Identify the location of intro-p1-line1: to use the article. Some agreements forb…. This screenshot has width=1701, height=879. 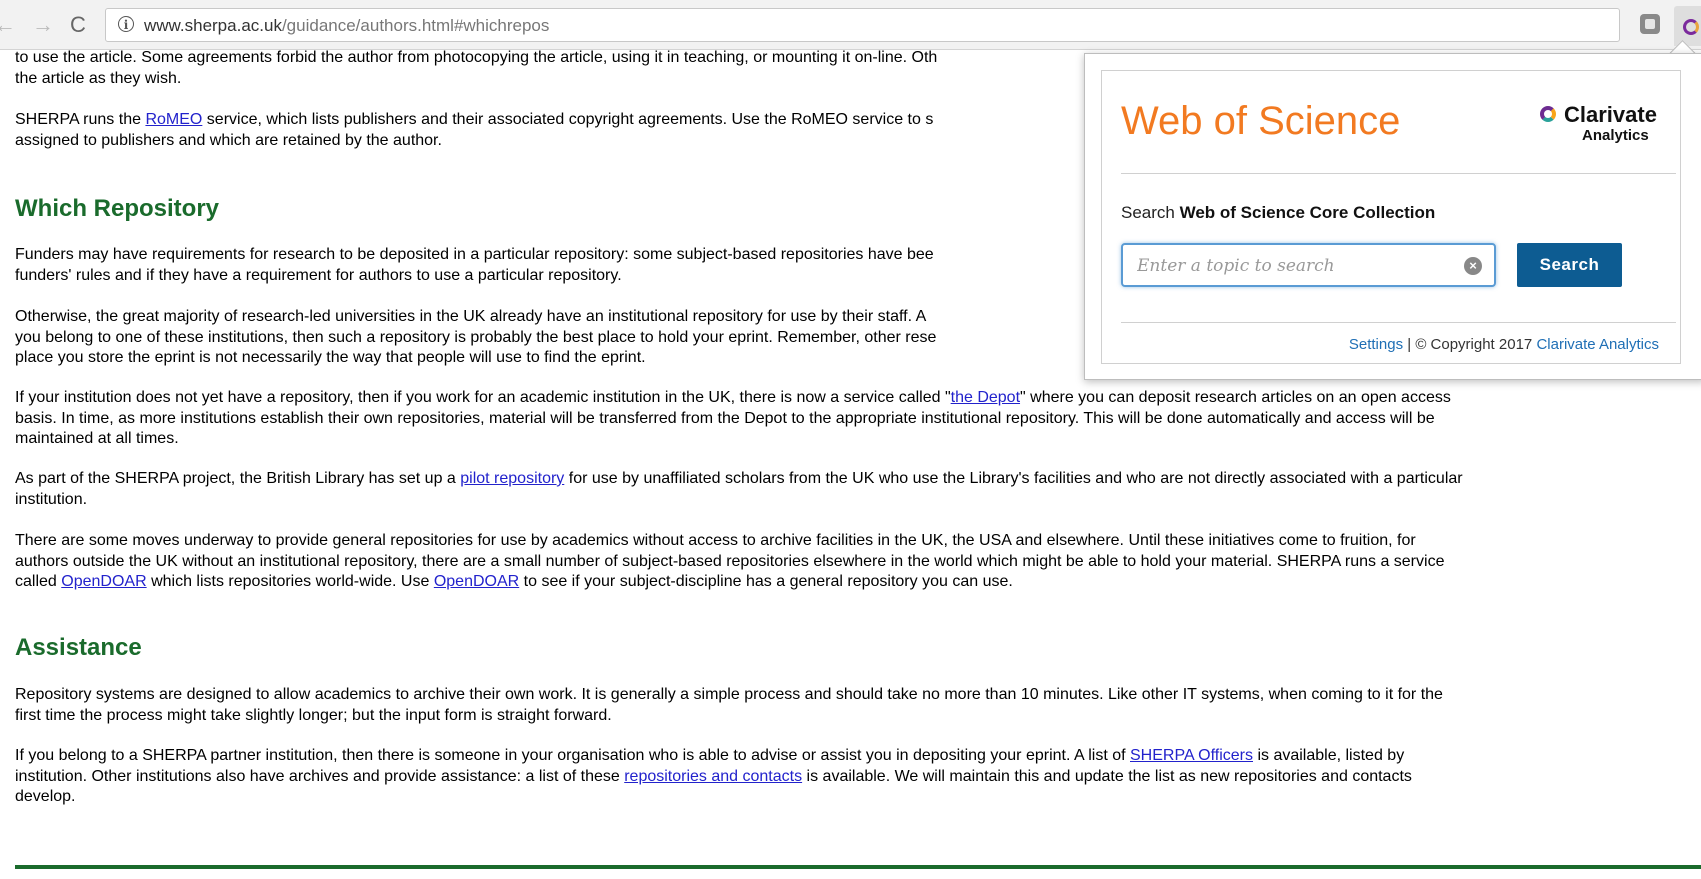
(476, 57).